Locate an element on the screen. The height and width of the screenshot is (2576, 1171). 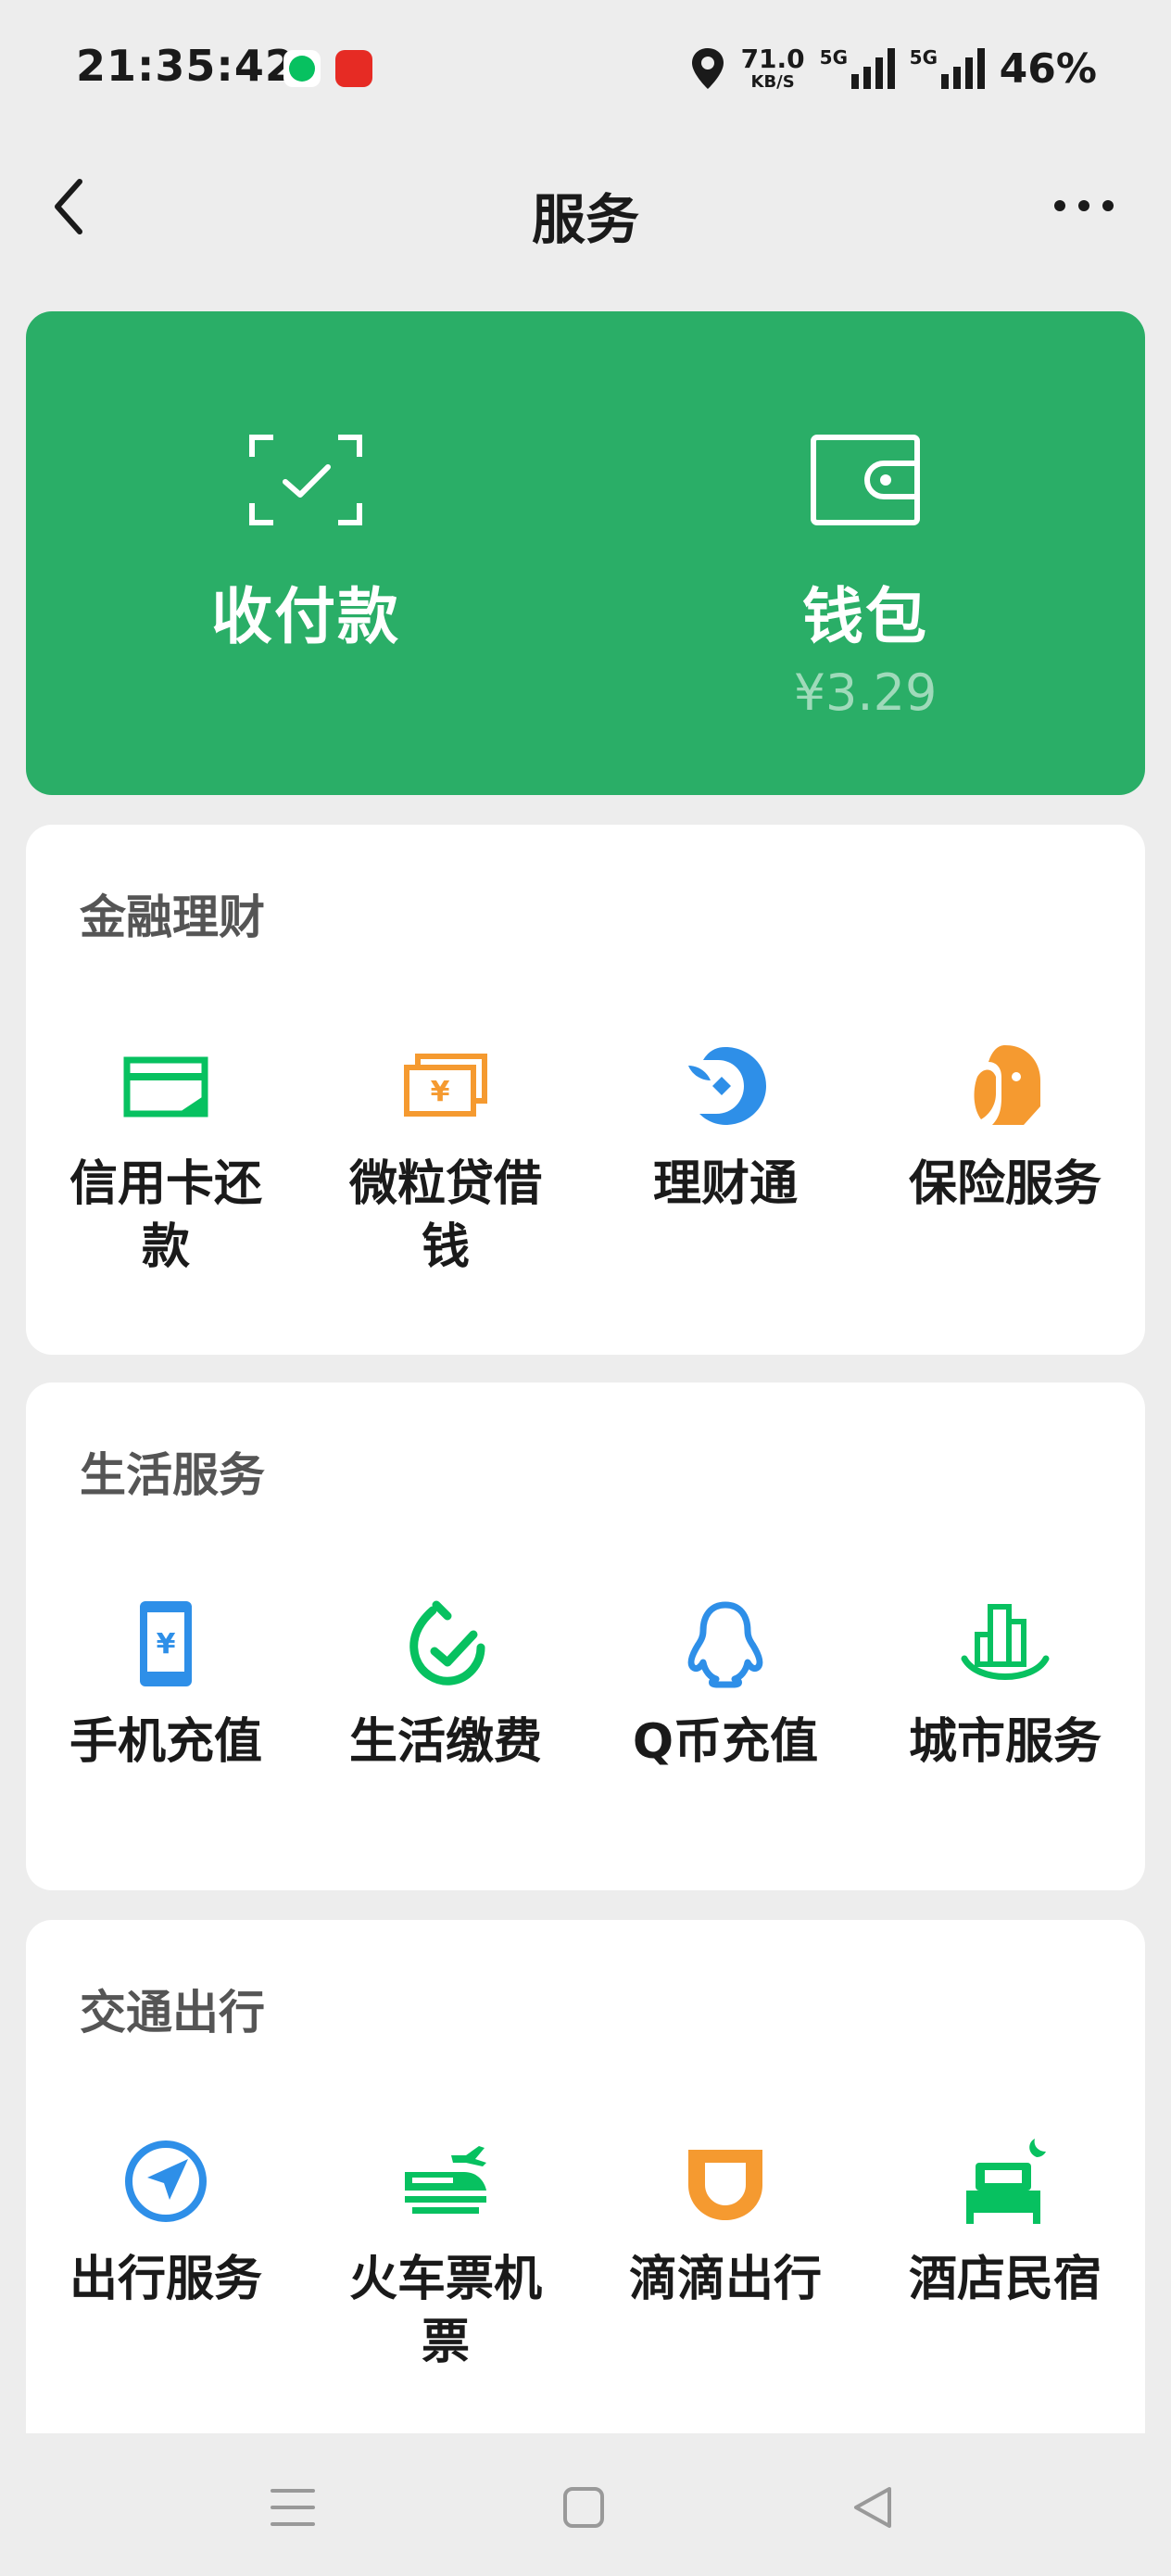
item-label: 生活缴费 is located at coordinates (445, 1742).